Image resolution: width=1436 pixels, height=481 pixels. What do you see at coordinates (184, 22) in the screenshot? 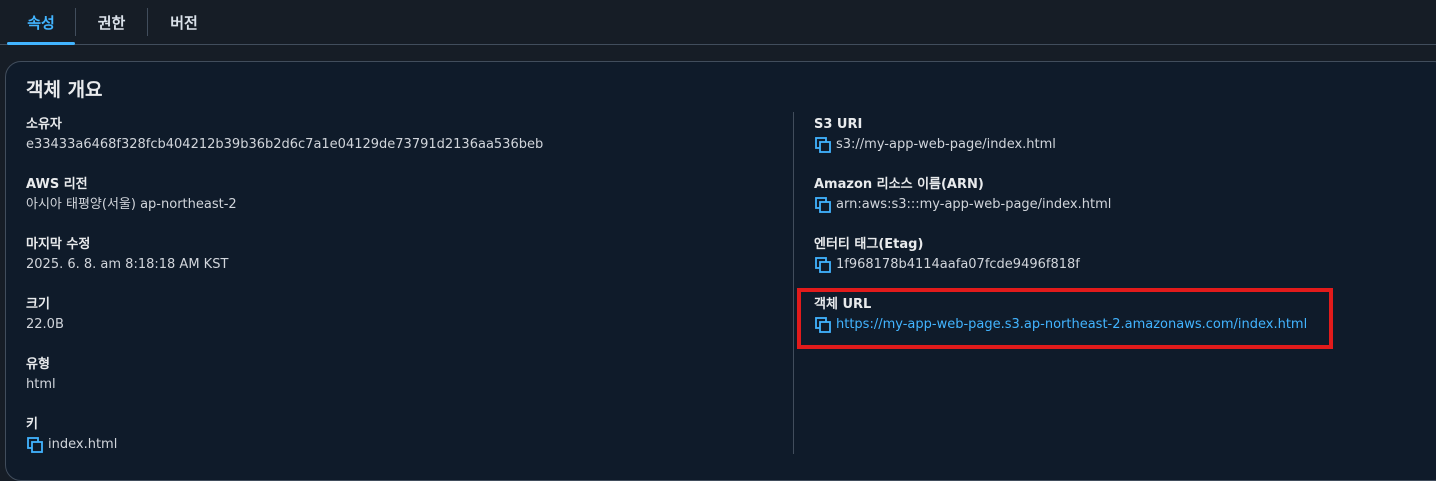
I see `tab-versions: 버전` at bounding box center [184, 22].